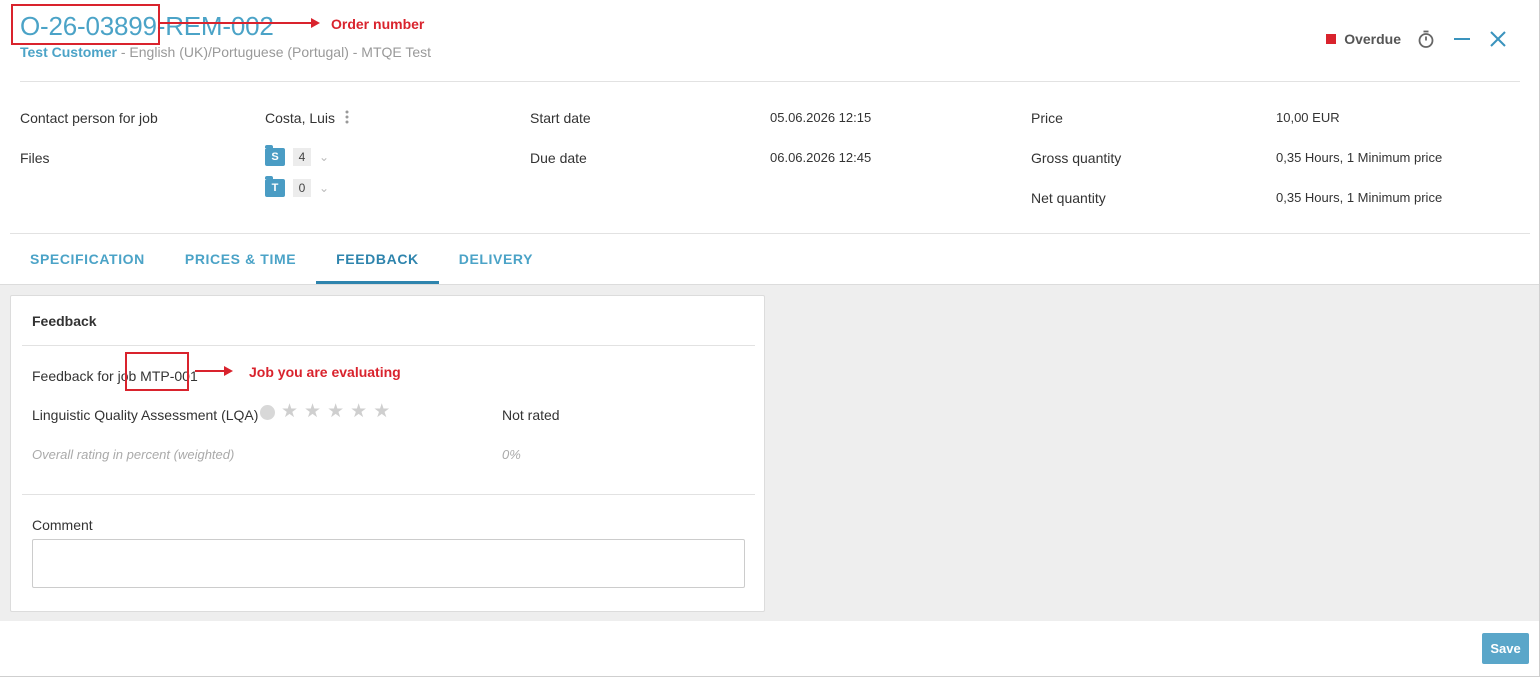  I want to click on tab-delivery: DELIVERY, so click(496, 259).